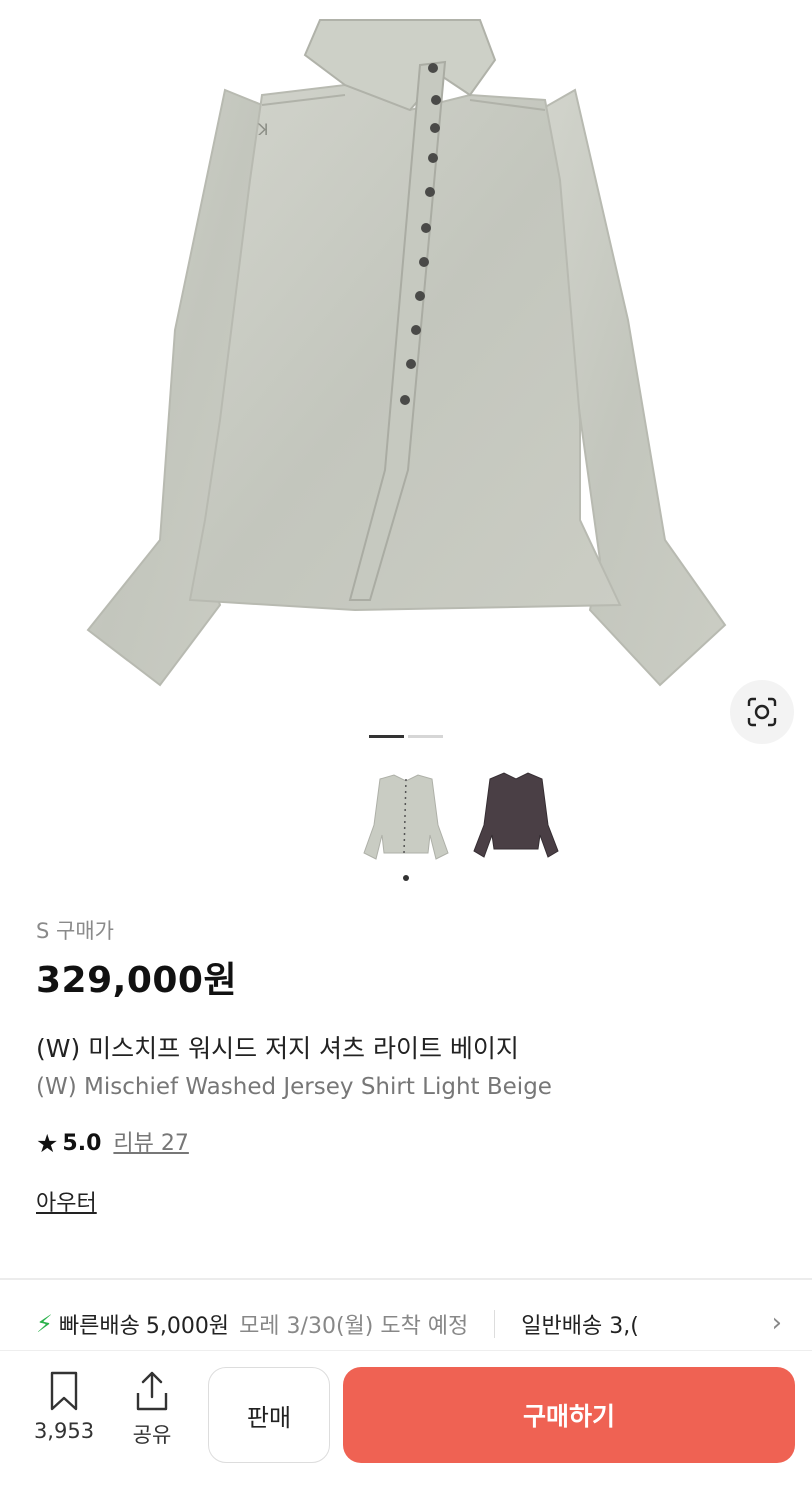  What do you see at coordinates (495, 1324) in the screenshot?
I see `delivery-separator` at bounding box center [495, 1324].